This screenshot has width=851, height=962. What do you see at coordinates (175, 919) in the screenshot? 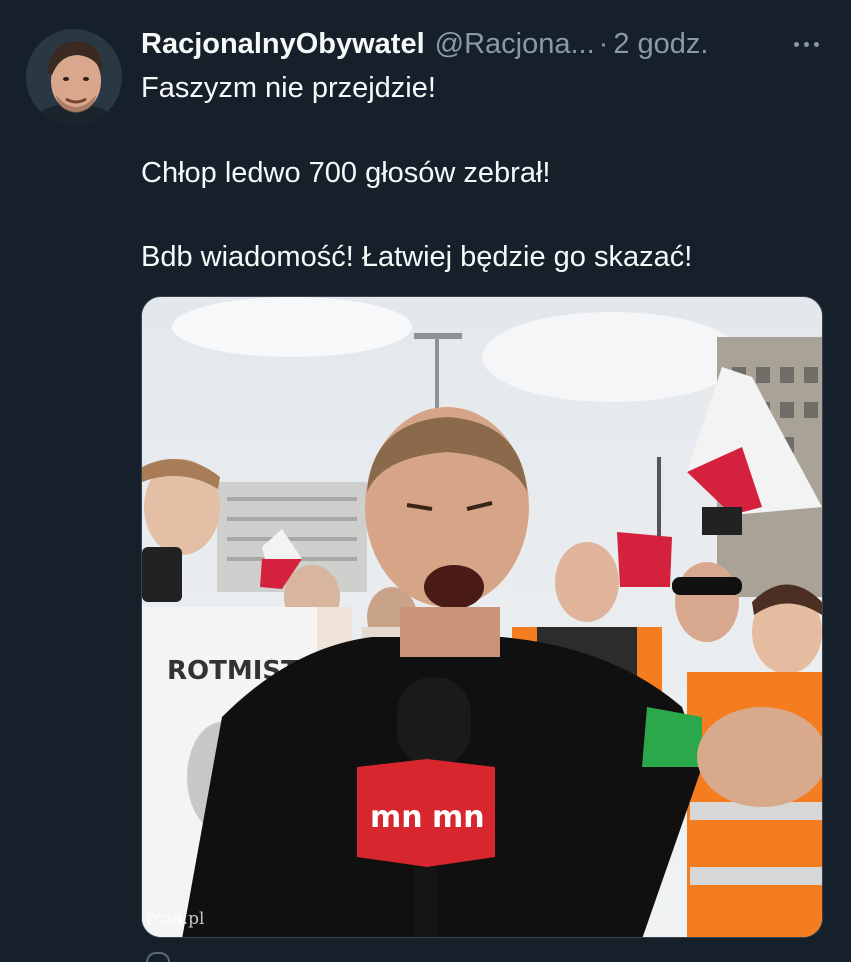
I see `photo-watermark: rcza.pl` at bounding box center [175, 919].